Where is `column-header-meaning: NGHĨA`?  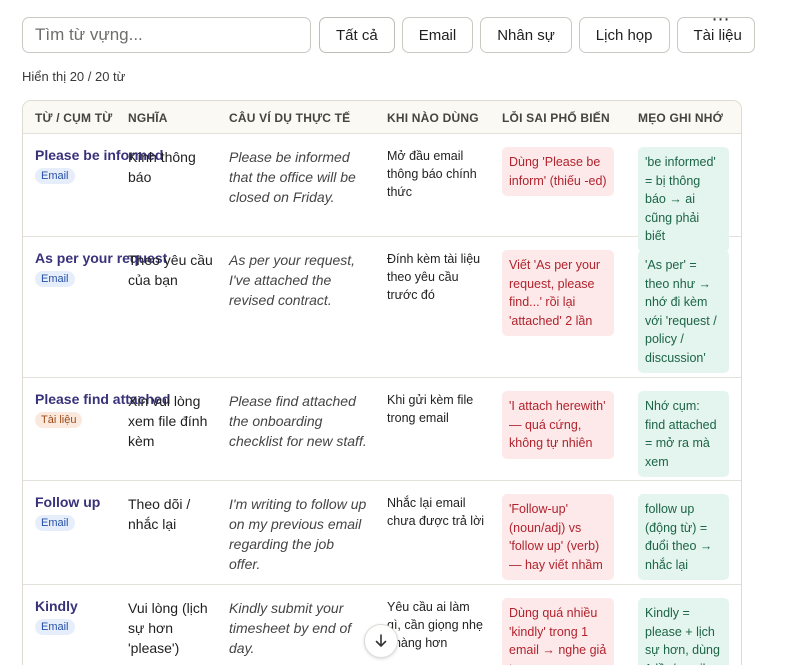
column-header-meaning: NGHĨA is located at coordinates (148, 118).